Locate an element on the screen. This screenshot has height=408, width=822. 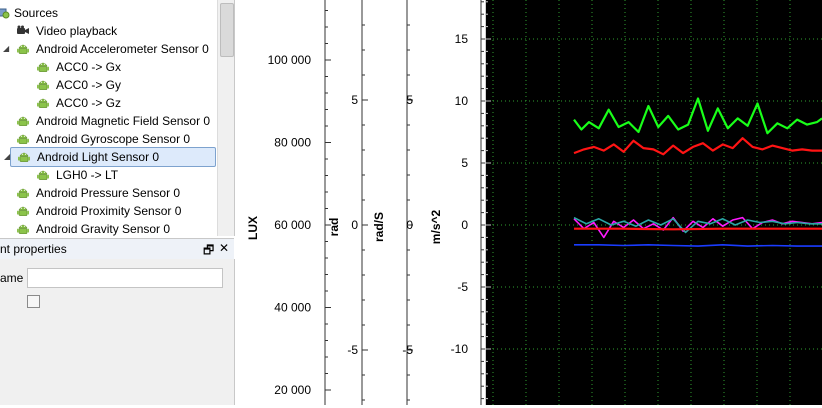
tick-label: 15 is located at coordinates (462, 39).